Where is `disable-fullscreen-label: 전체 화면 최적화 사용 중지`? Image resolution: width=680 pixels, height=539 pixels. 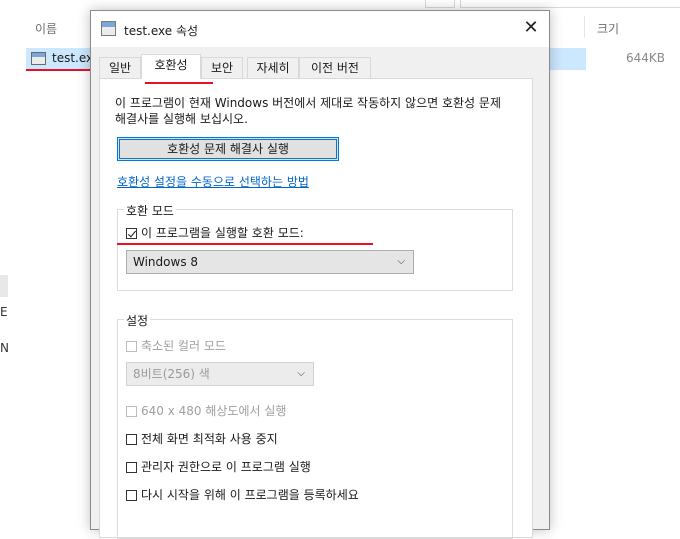
disable-fullscreen-label: 전체 화면 최적화 사용 중지 is located at coordinates (209, 439).